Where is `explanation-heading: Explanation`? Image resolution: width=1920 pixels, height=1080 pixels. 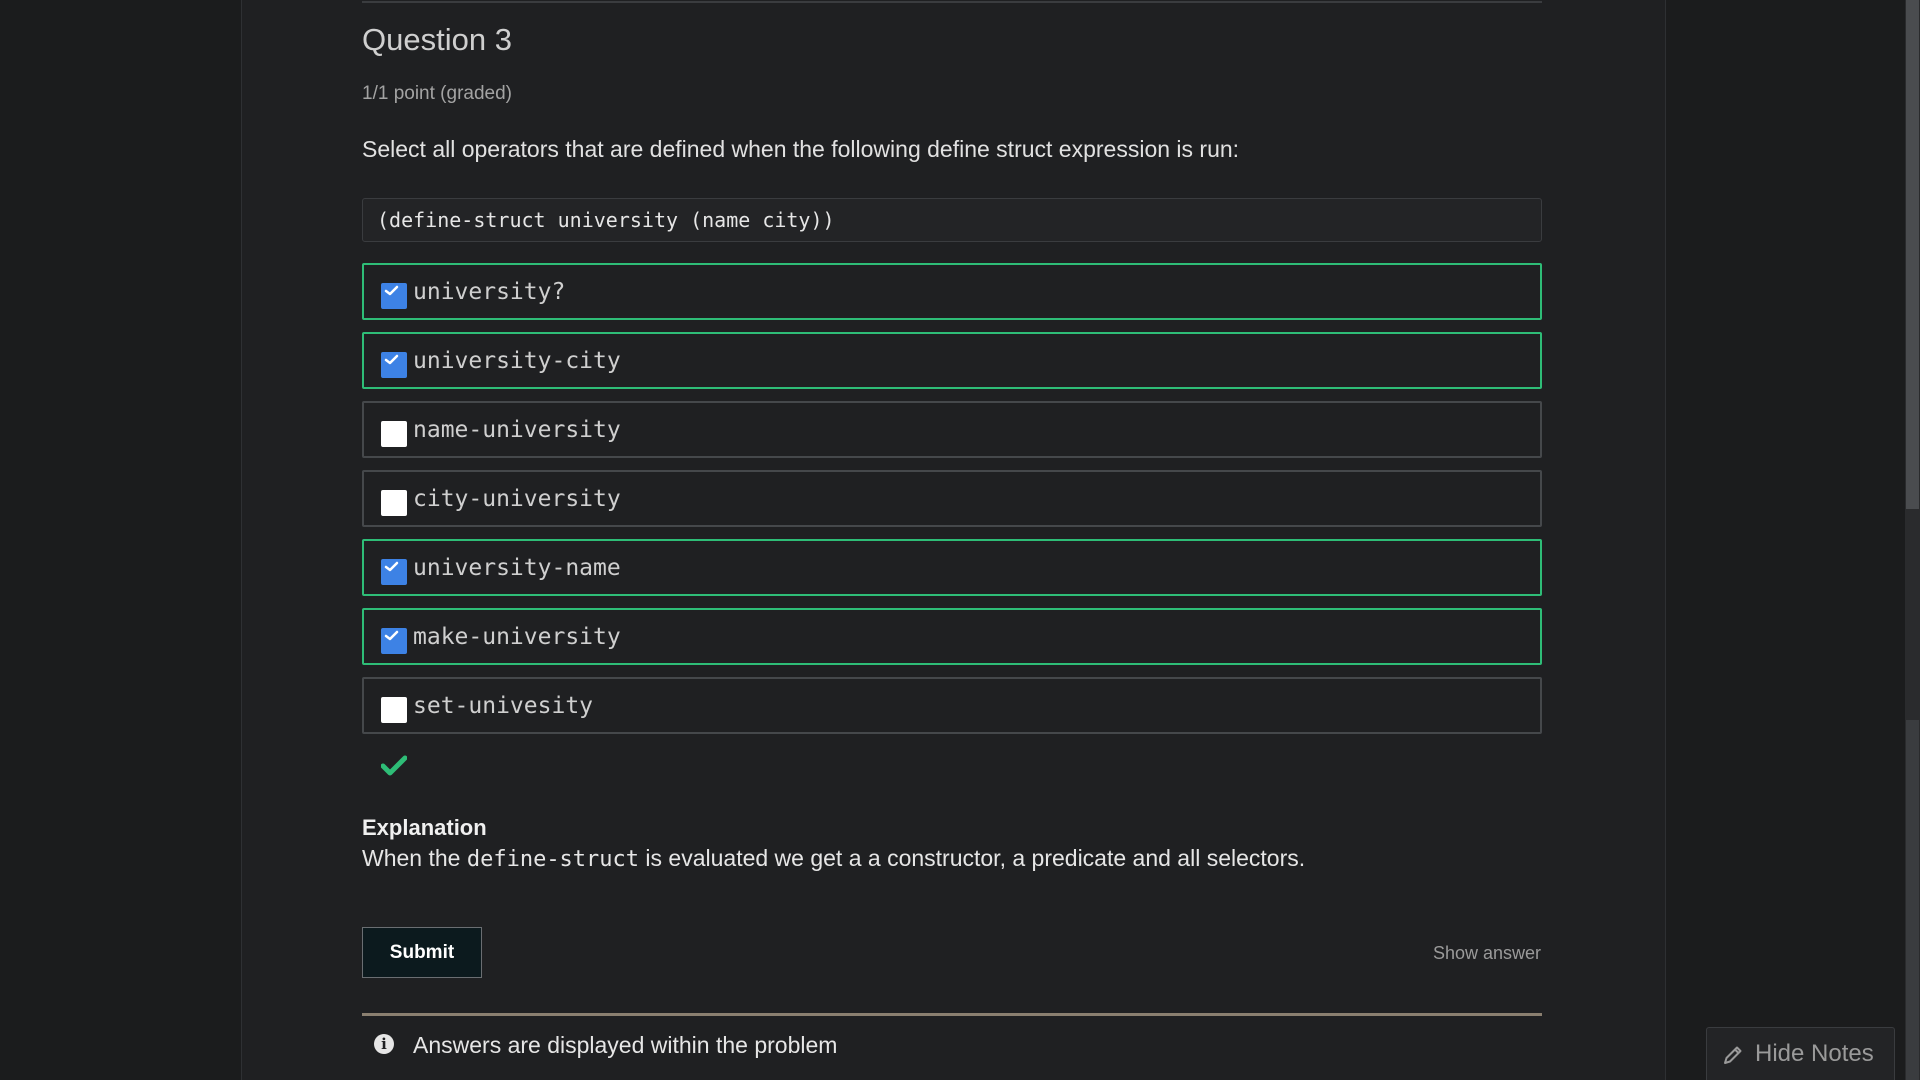 explanation-heading: Explanation is located at coordinates (424, 827).